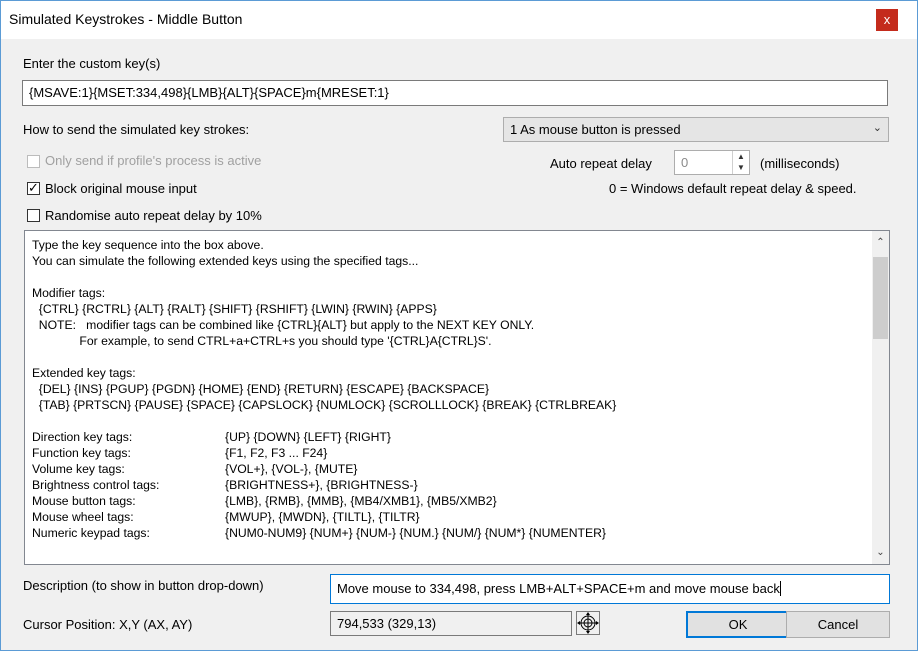 The width and height of the screenshot is (918, 651). I want to click on tag-group-tags: {BRIGHTNESS+}, {BRIGHTNESS-}, so click(321, 485).